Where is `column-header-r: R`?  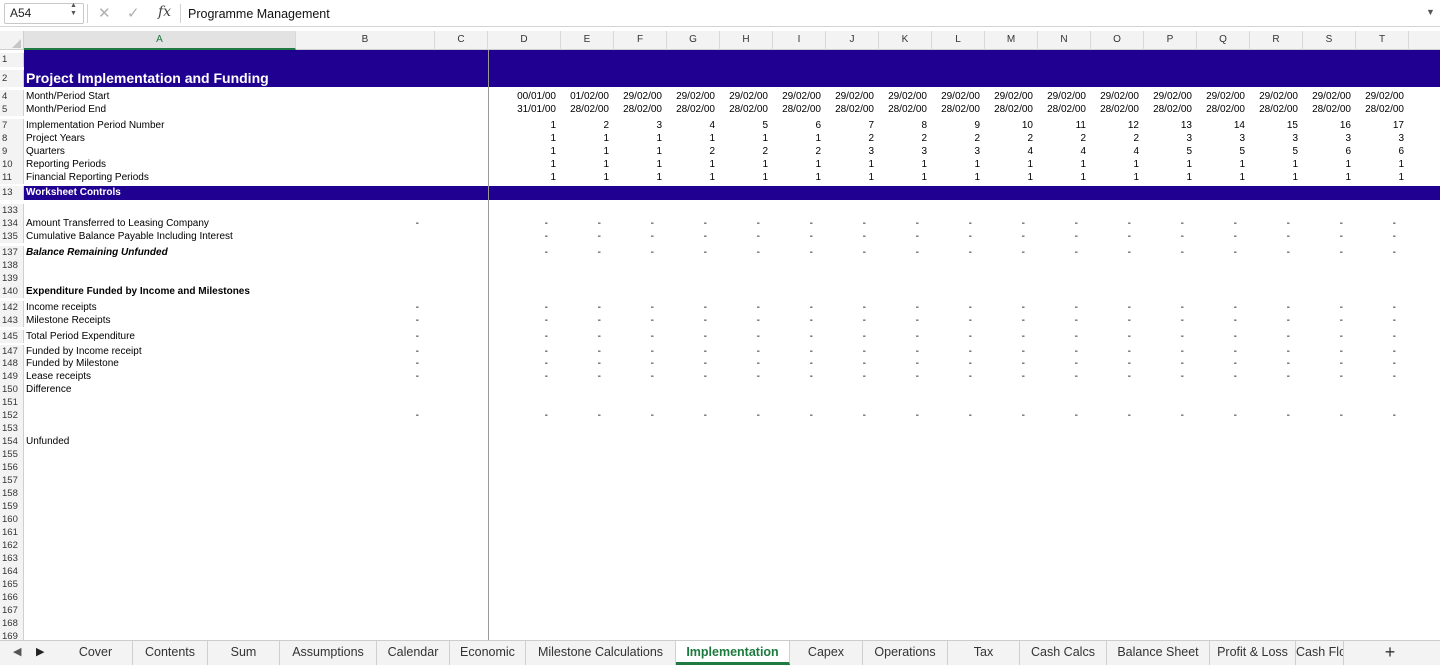 column-header-r: R is located at coordinates (1276, 40).